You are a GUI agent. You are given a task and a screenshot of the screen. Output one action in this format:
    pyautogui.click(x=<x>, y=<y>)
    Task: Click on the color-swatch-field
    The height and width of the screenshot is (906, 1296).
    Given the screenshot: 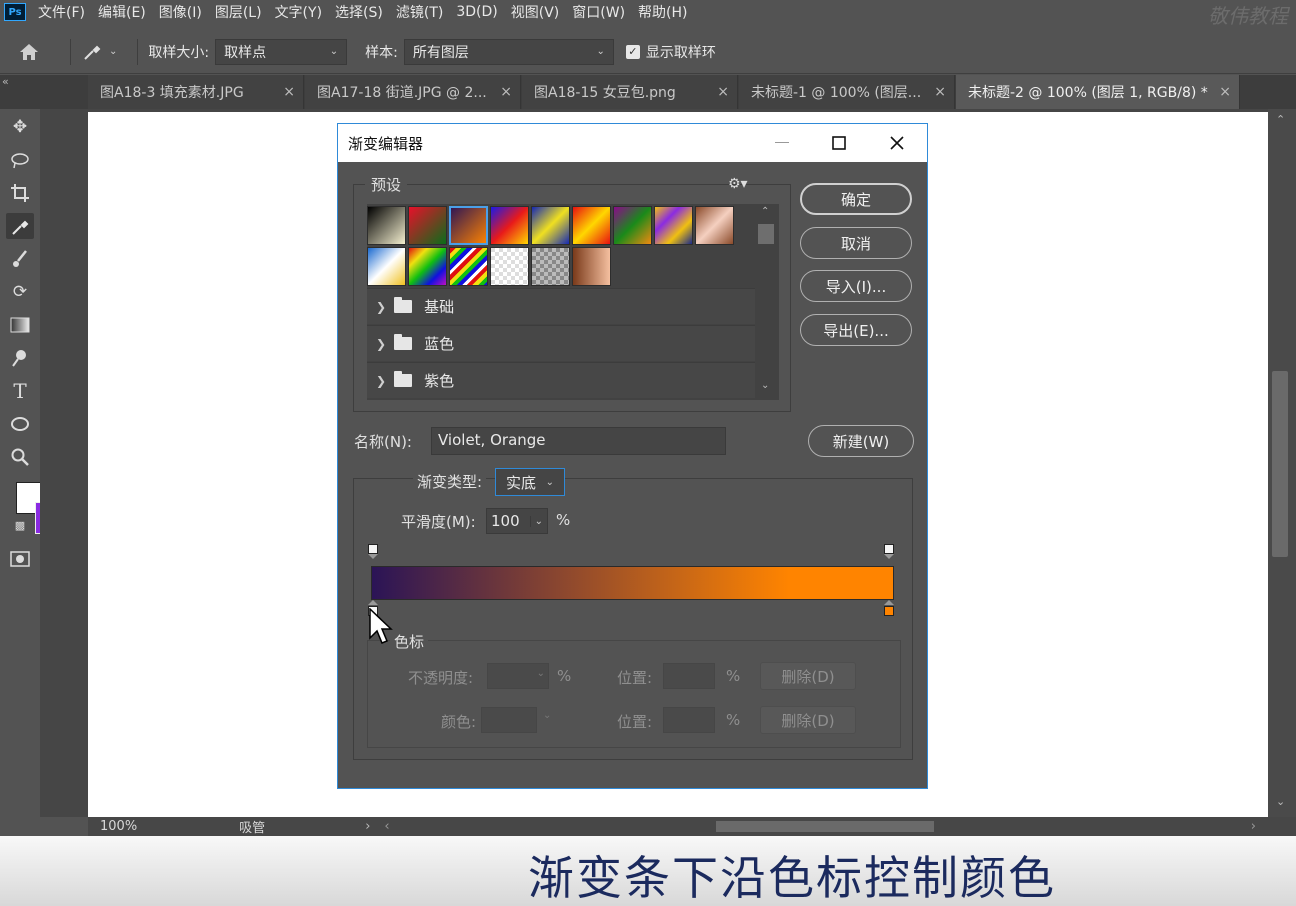 What is the action you would take?
    pyautogui.click(x=509, y=720)
    